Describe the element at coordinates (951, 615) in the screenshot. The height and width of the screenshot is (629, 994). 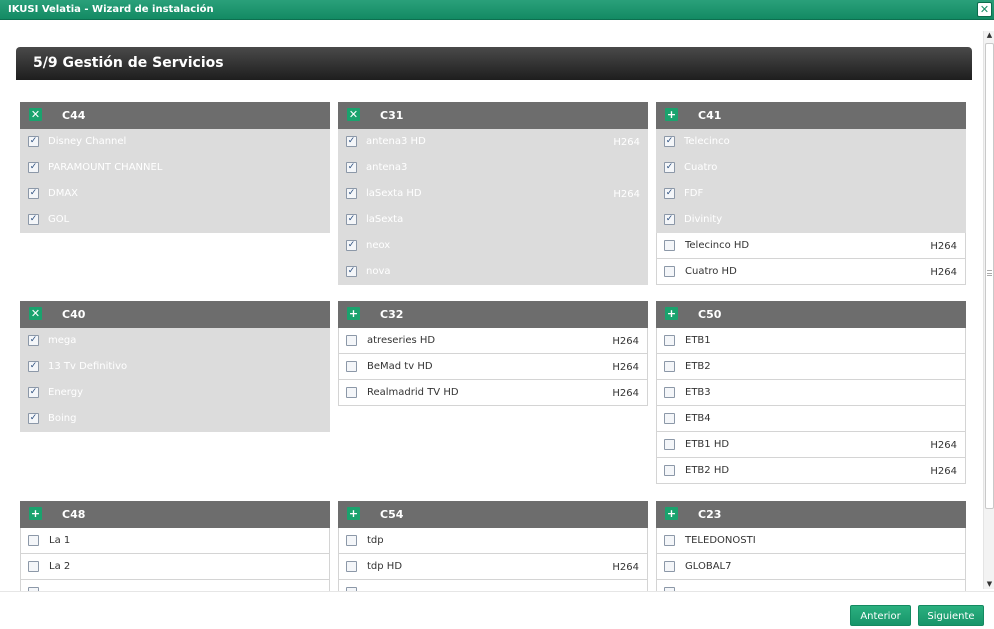
I see `next-button: Siguiente` at that location.